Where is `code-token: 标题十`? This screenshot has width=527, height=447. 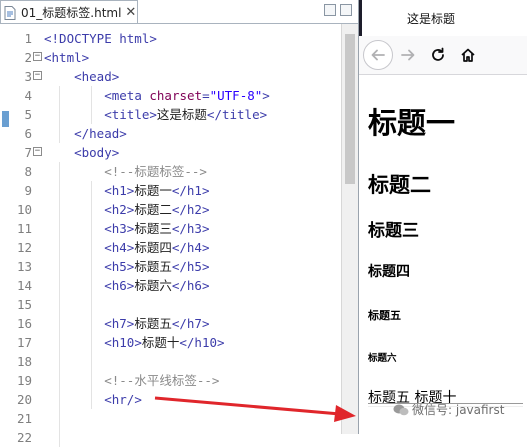 code-token: 标题十 is located at coordinates (160, 342).